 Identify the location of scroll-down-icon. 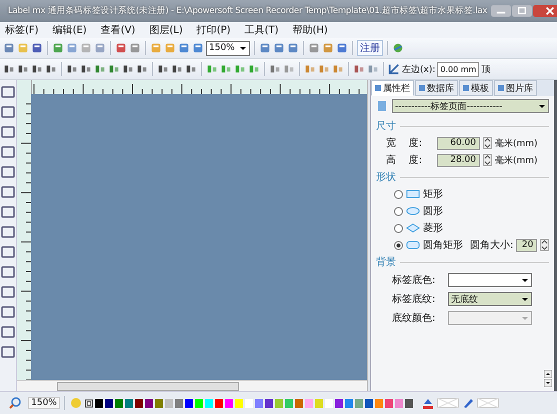
(548, 383).